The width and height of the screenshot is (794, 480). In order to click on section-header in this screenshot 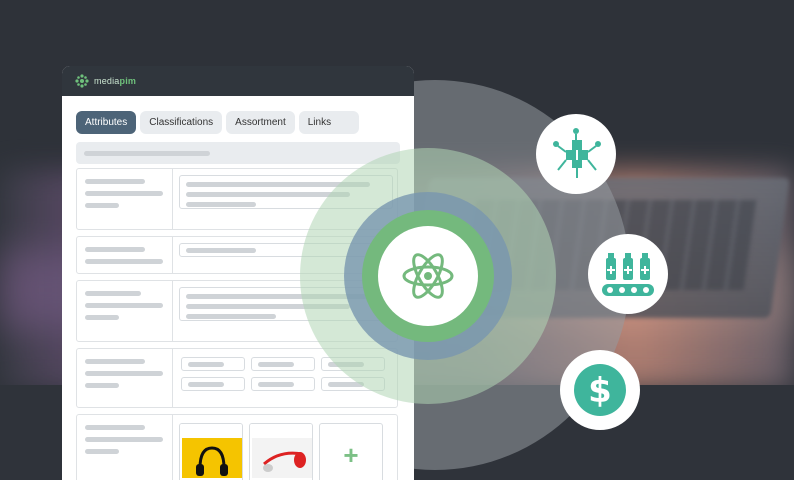, I will do `click(238, 153)`.